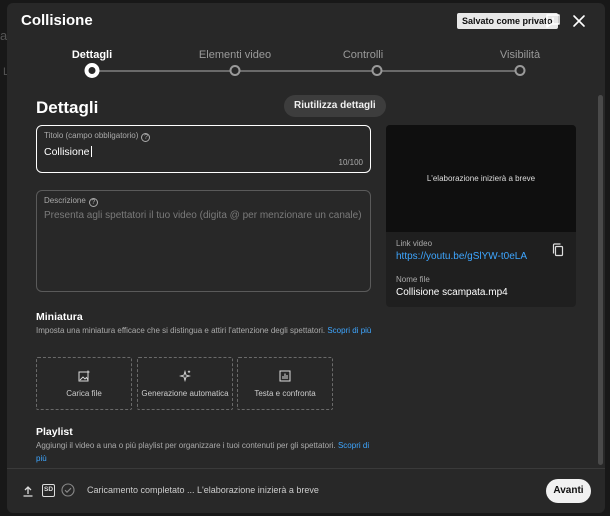 The height and width of the screenshot is (516, 610). I want to click on saved-status-badge: Salvato come privato, so click(507, 21).